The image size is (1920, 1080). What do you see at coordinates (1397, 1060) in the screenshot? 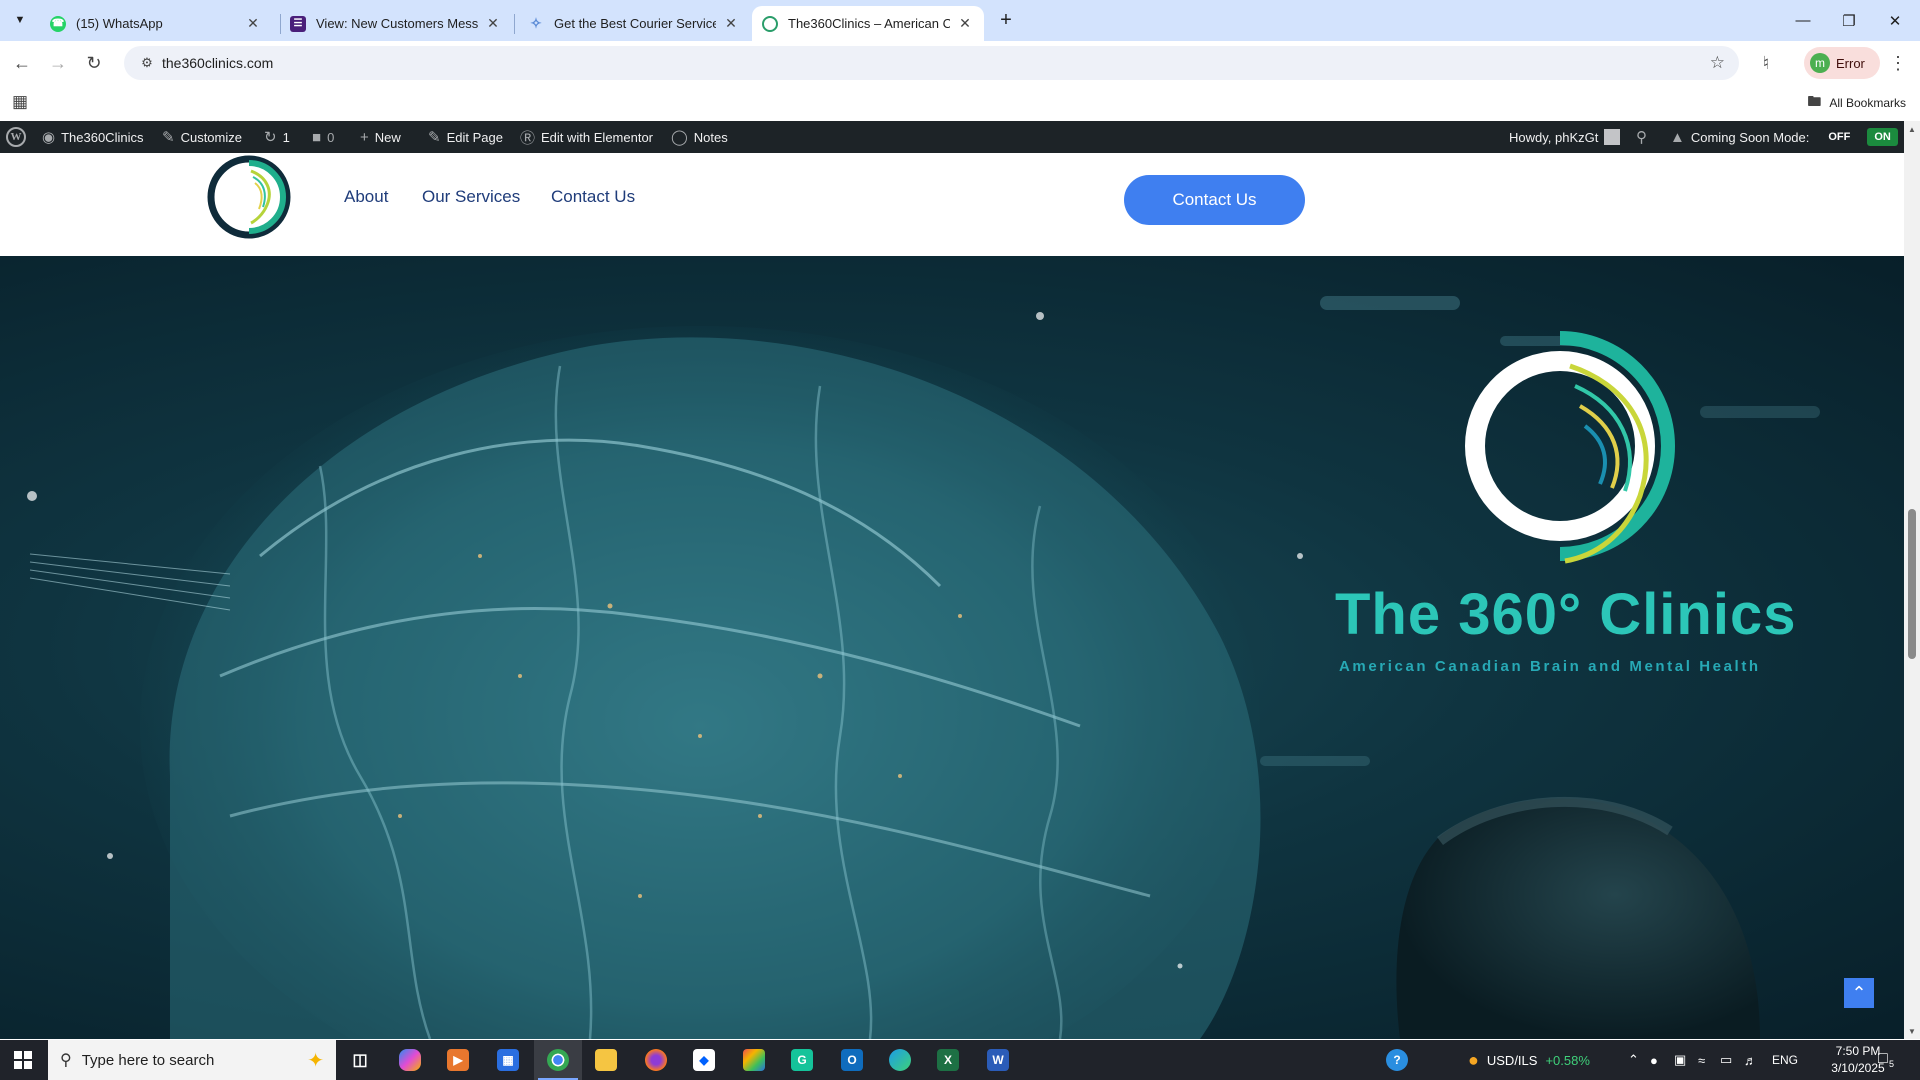
I see `help-button: ?` at bounding box center [1397, 1060].